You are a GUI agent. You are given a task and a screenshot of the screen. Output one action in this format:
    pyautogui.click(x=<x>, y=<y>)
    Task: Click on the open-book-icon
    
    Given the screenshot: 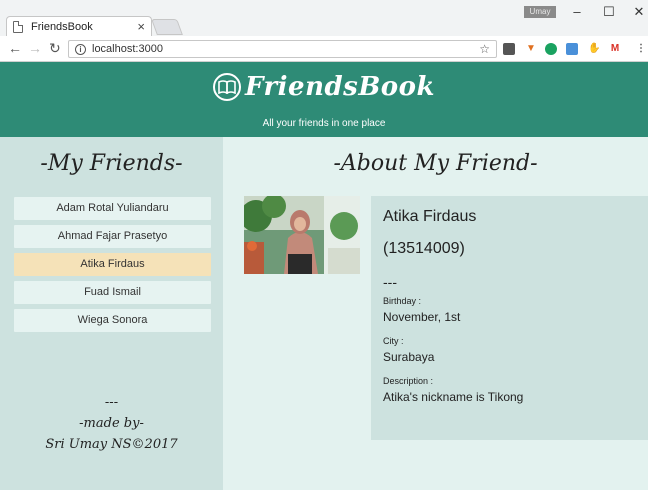 What is the action you would take?
    pyautogui.click(x=226, y=87)
    